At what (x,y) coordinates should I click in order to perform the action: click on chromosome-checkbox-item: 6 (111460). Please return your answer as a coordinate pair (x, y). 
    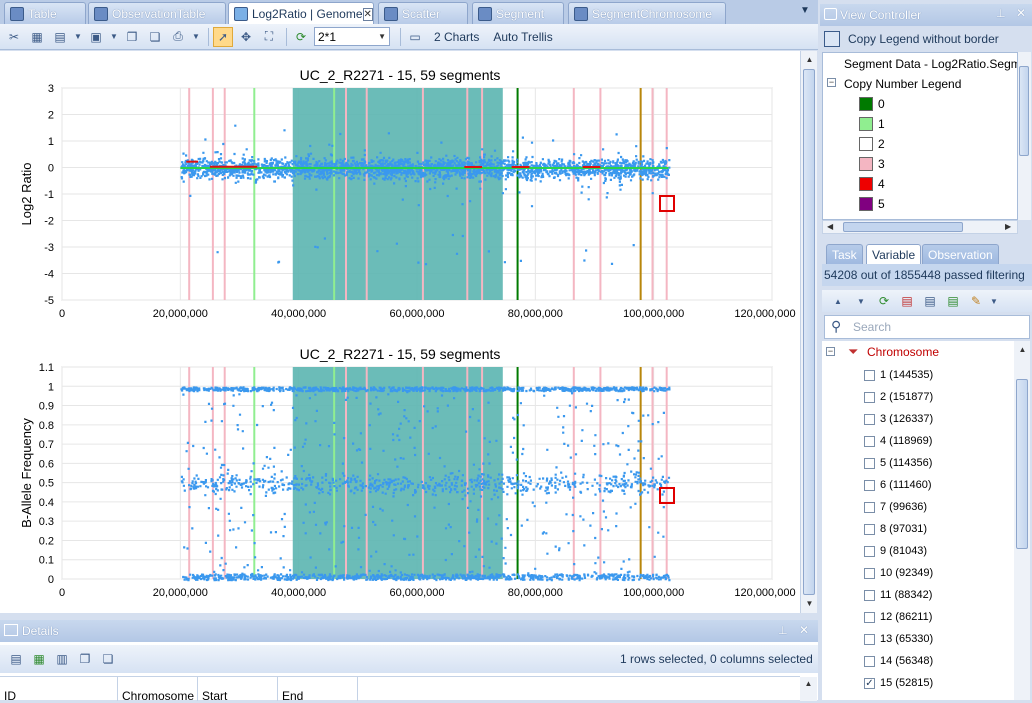
    Looking at the image, I should click on (898, 485).